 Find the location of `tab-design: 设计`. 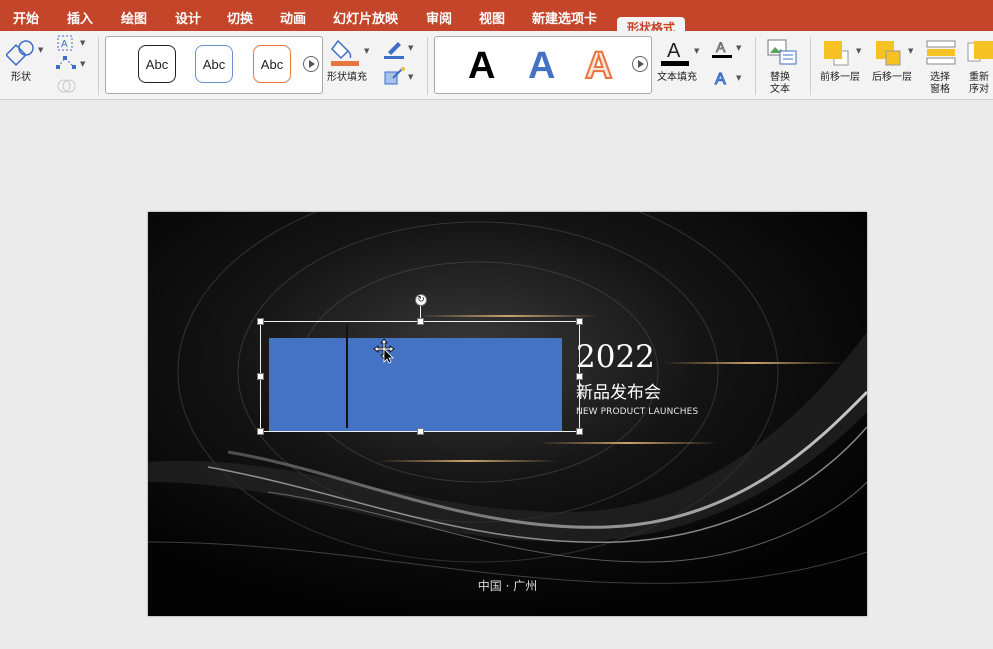

tab-design: 设计 is located at coordinates (188, 17).